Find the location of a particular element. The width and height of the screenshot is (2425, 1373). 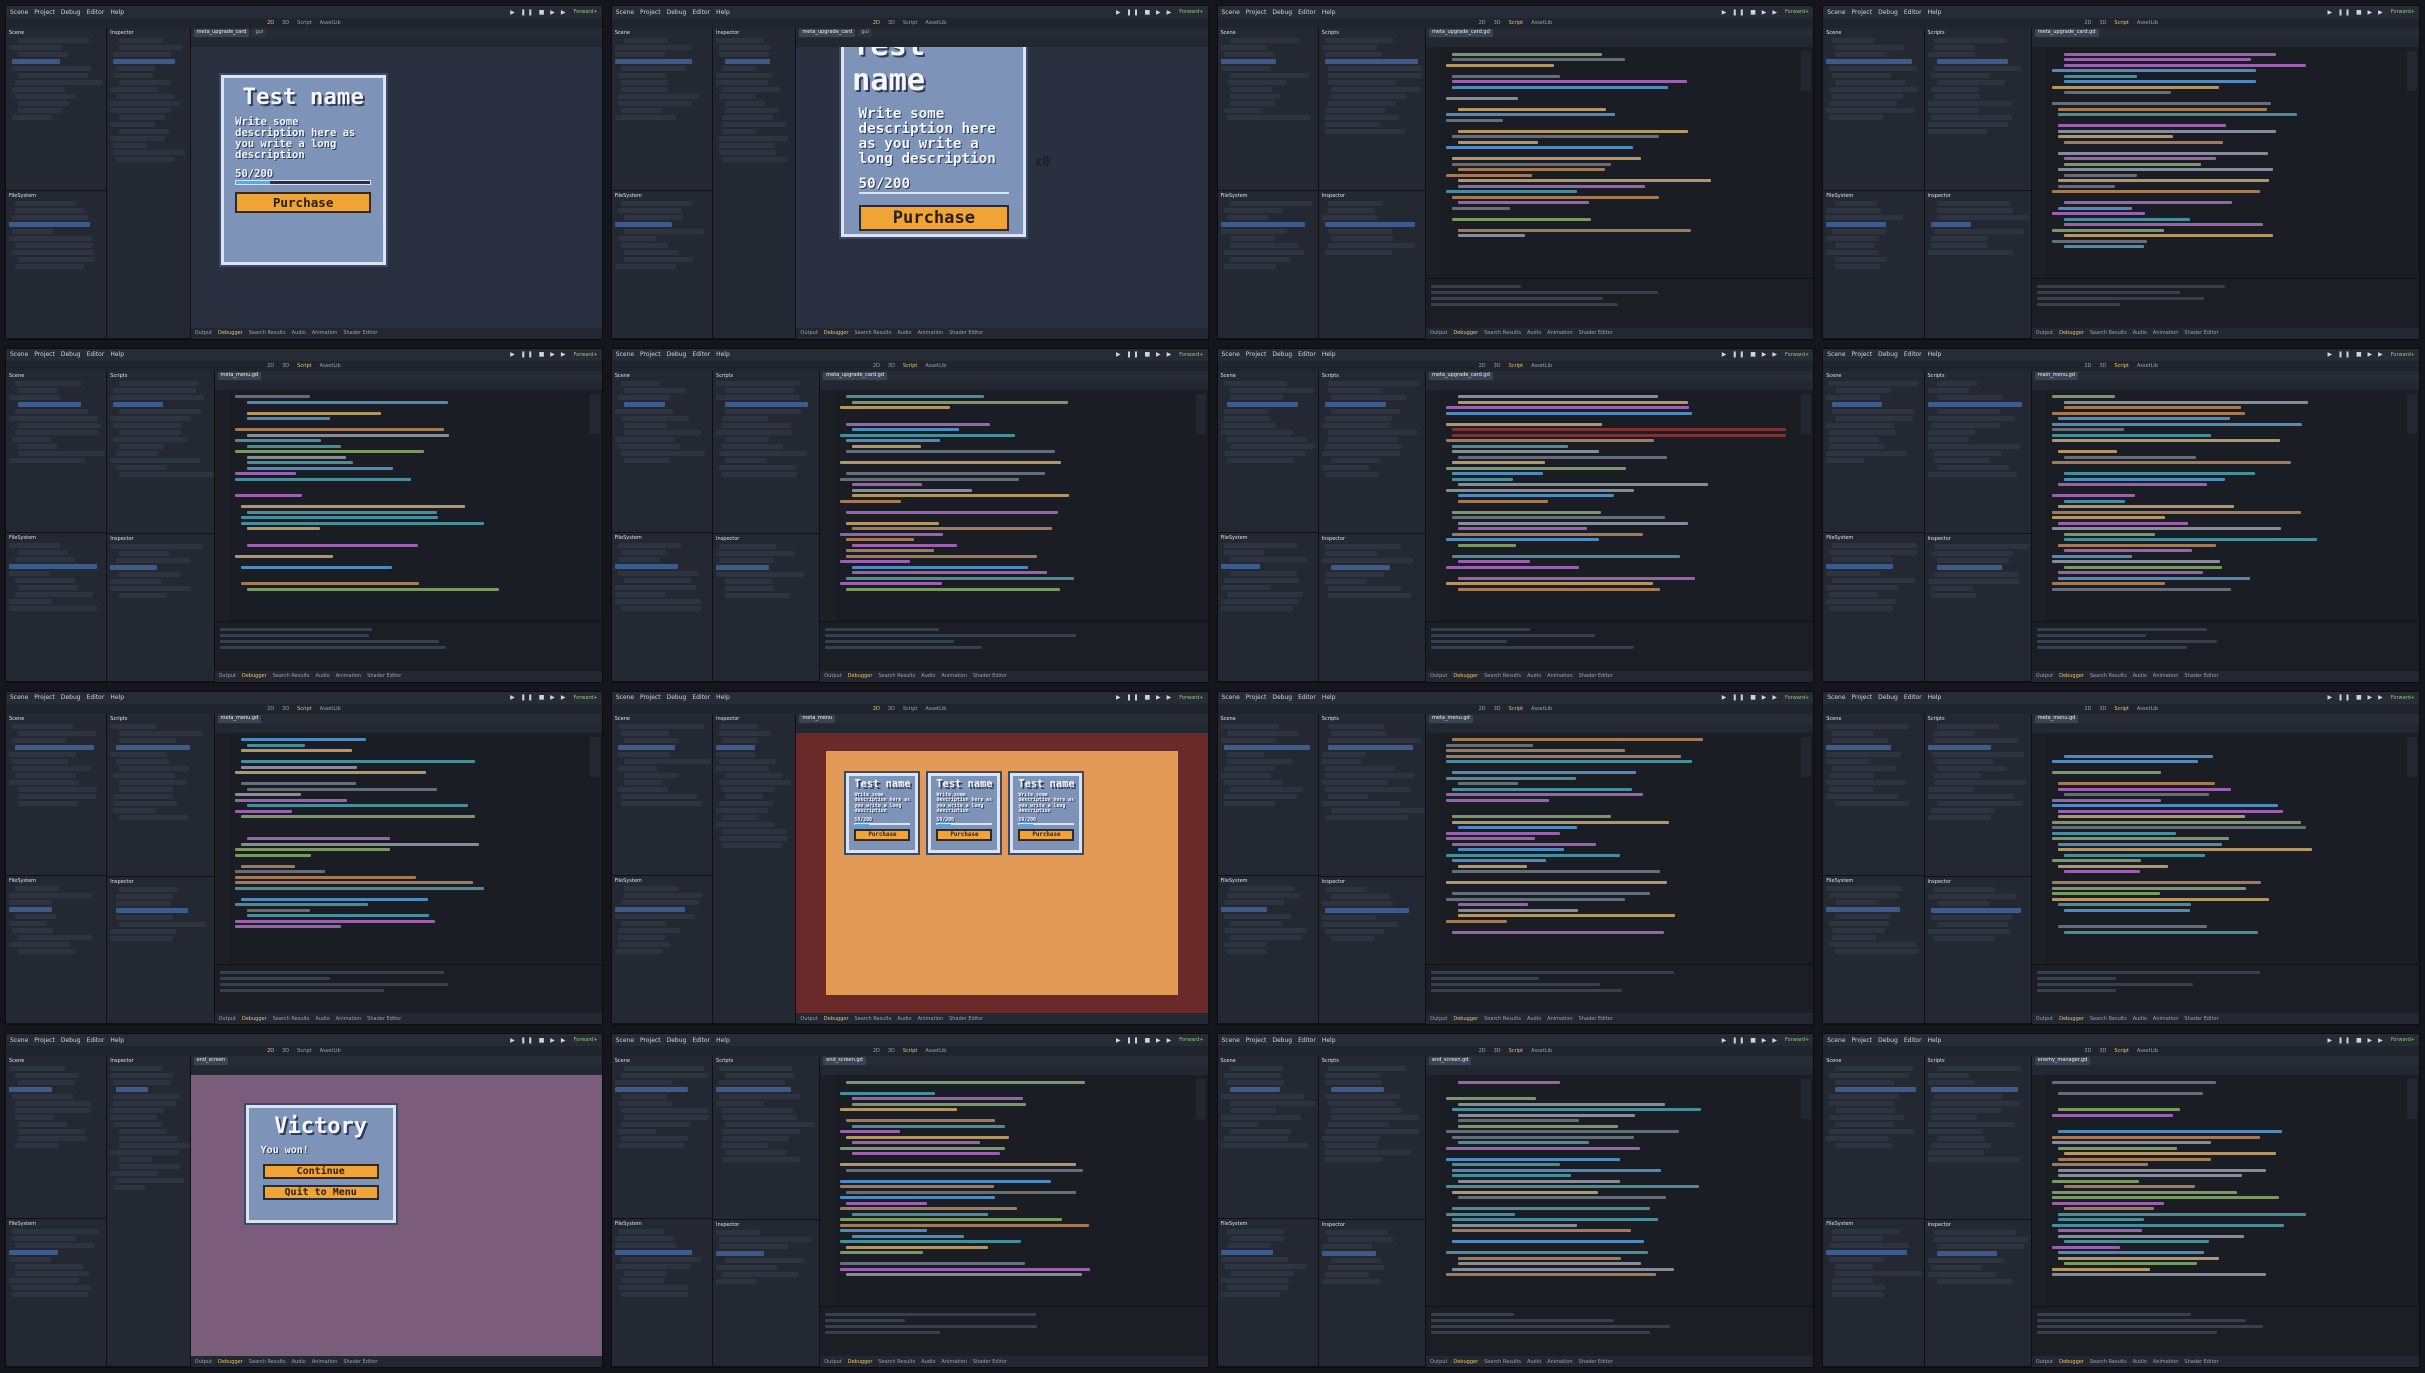

bottom-tab: Output is located at coordinates (808, 333).